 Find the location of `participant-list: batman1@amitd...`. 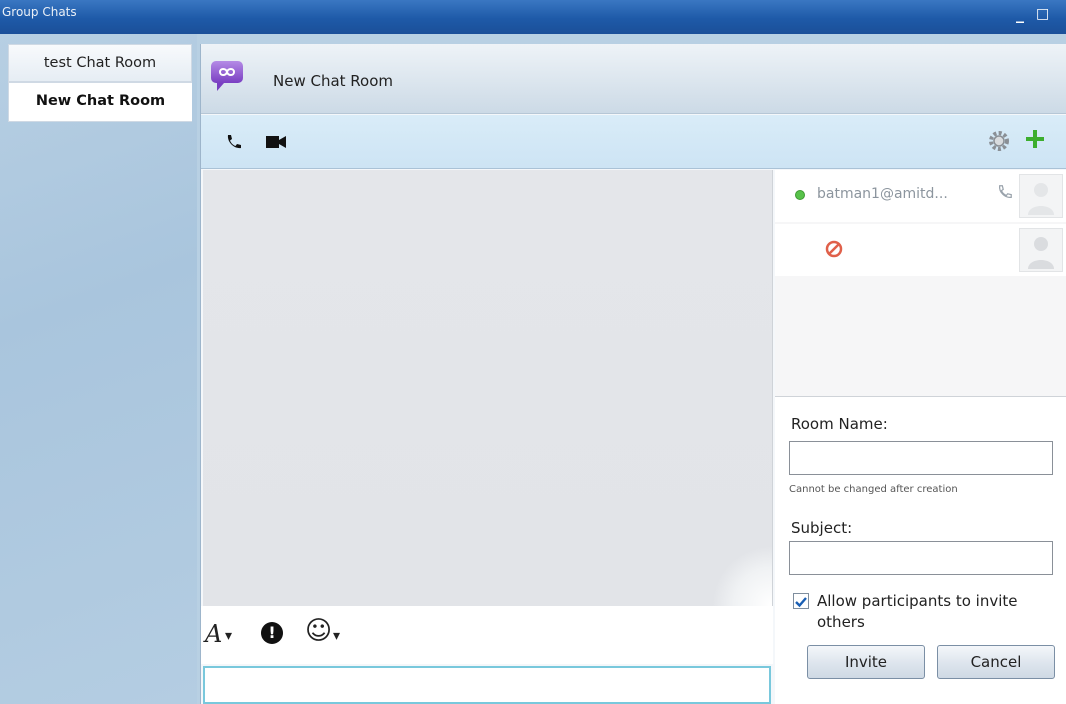

participant-list: batman1@amitd... is located at coordinates (920, 283).